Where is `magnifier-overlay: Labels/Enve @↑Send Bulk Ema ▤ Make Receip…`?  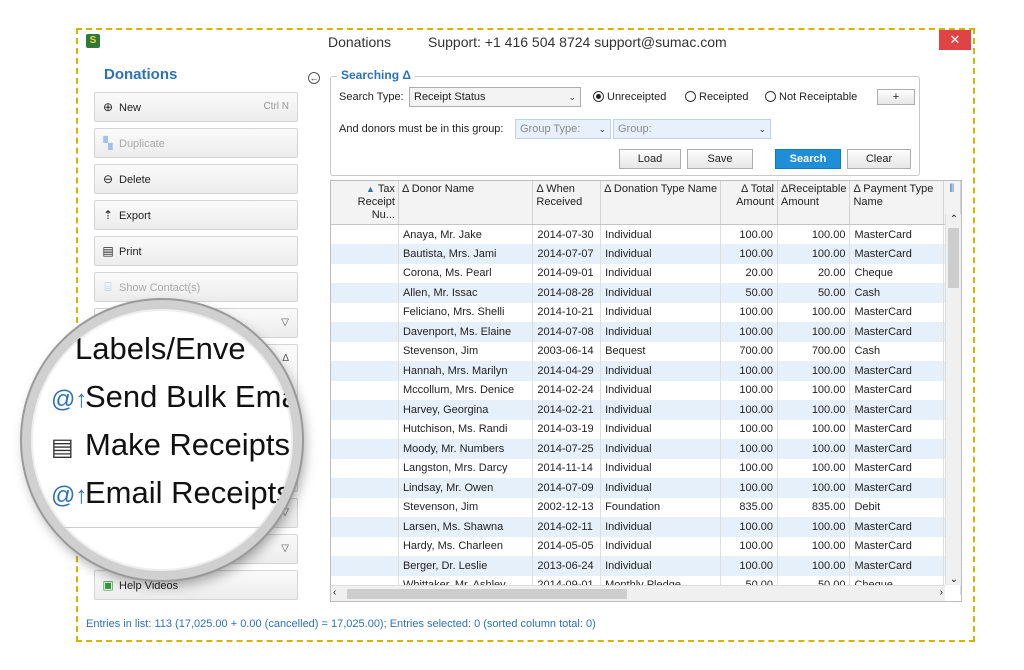
magnifier-overlay: Labels/Enve @↑Send Bulk Ema ▤ Make Receip… is located at coordinates (162, 440).